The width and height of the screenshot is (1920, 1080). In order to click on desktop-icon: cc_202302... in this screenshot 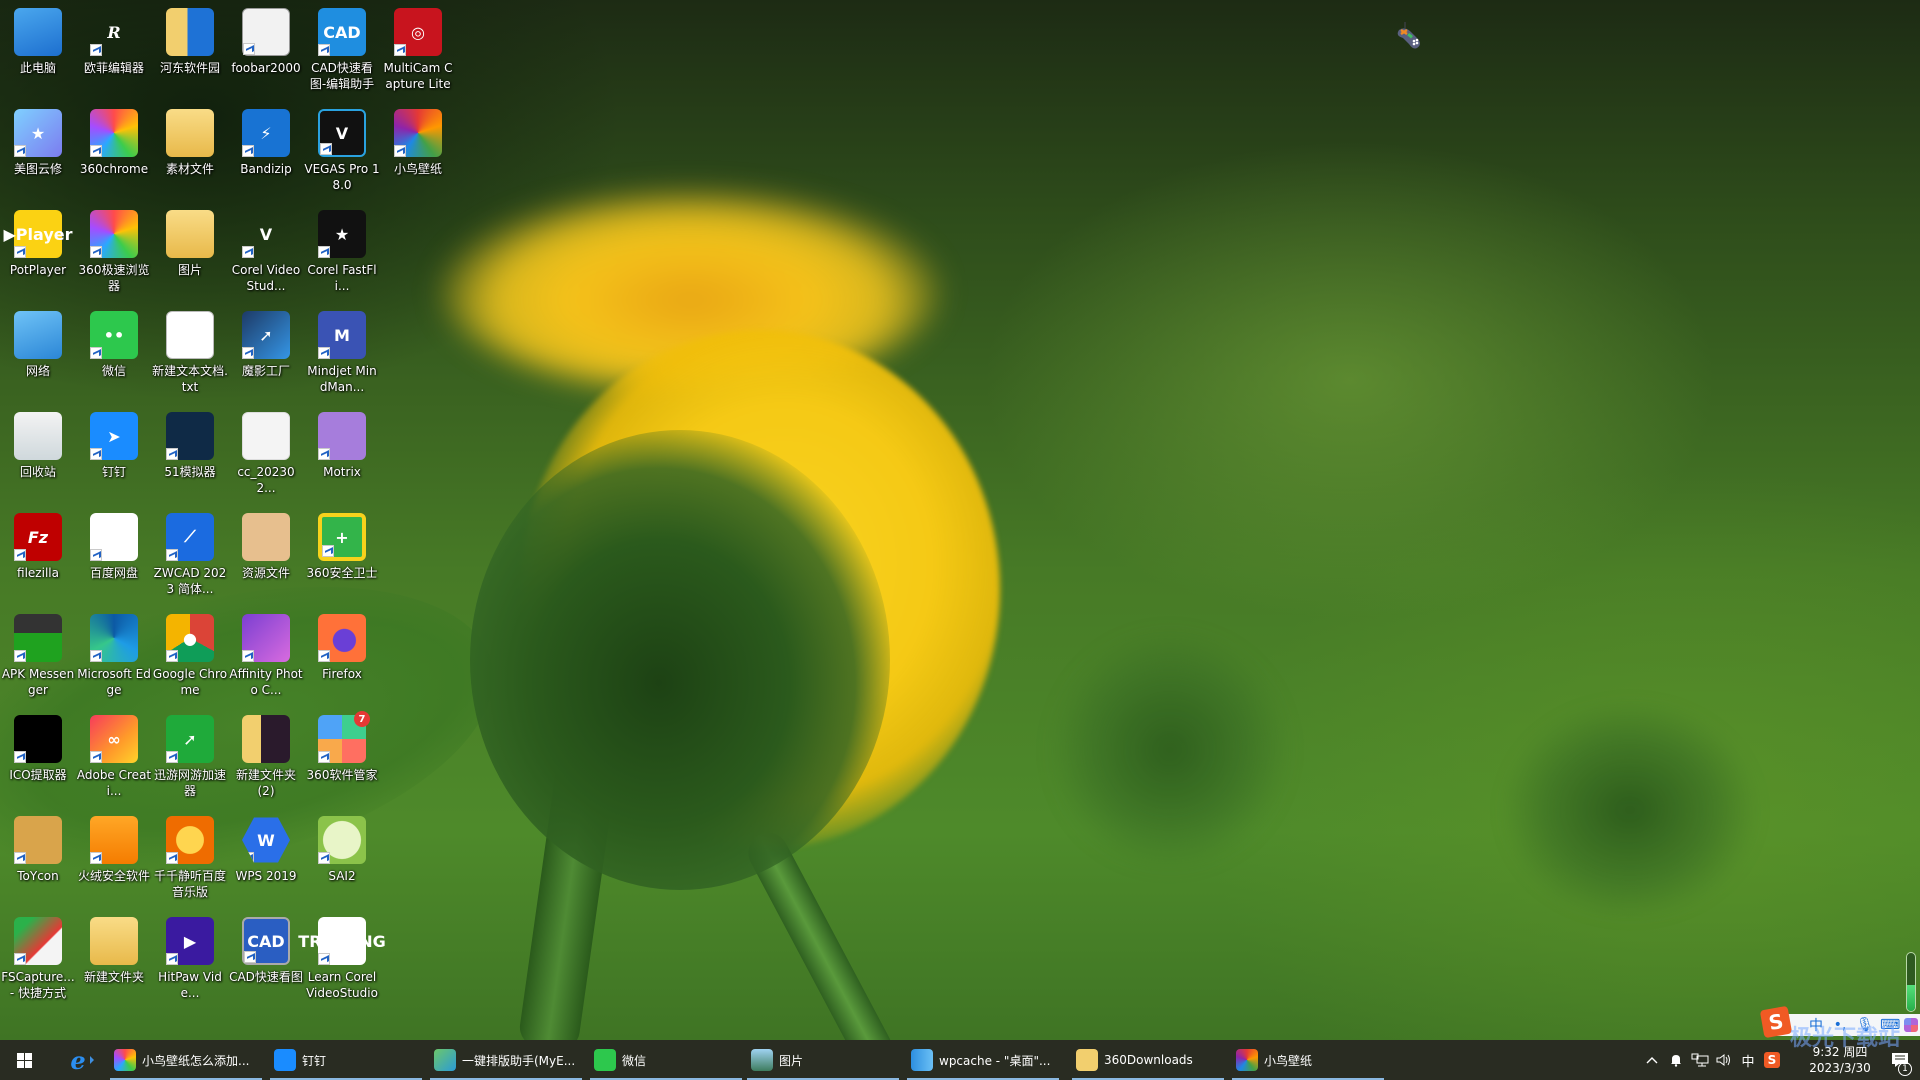, I will do `click(266, 456)`.